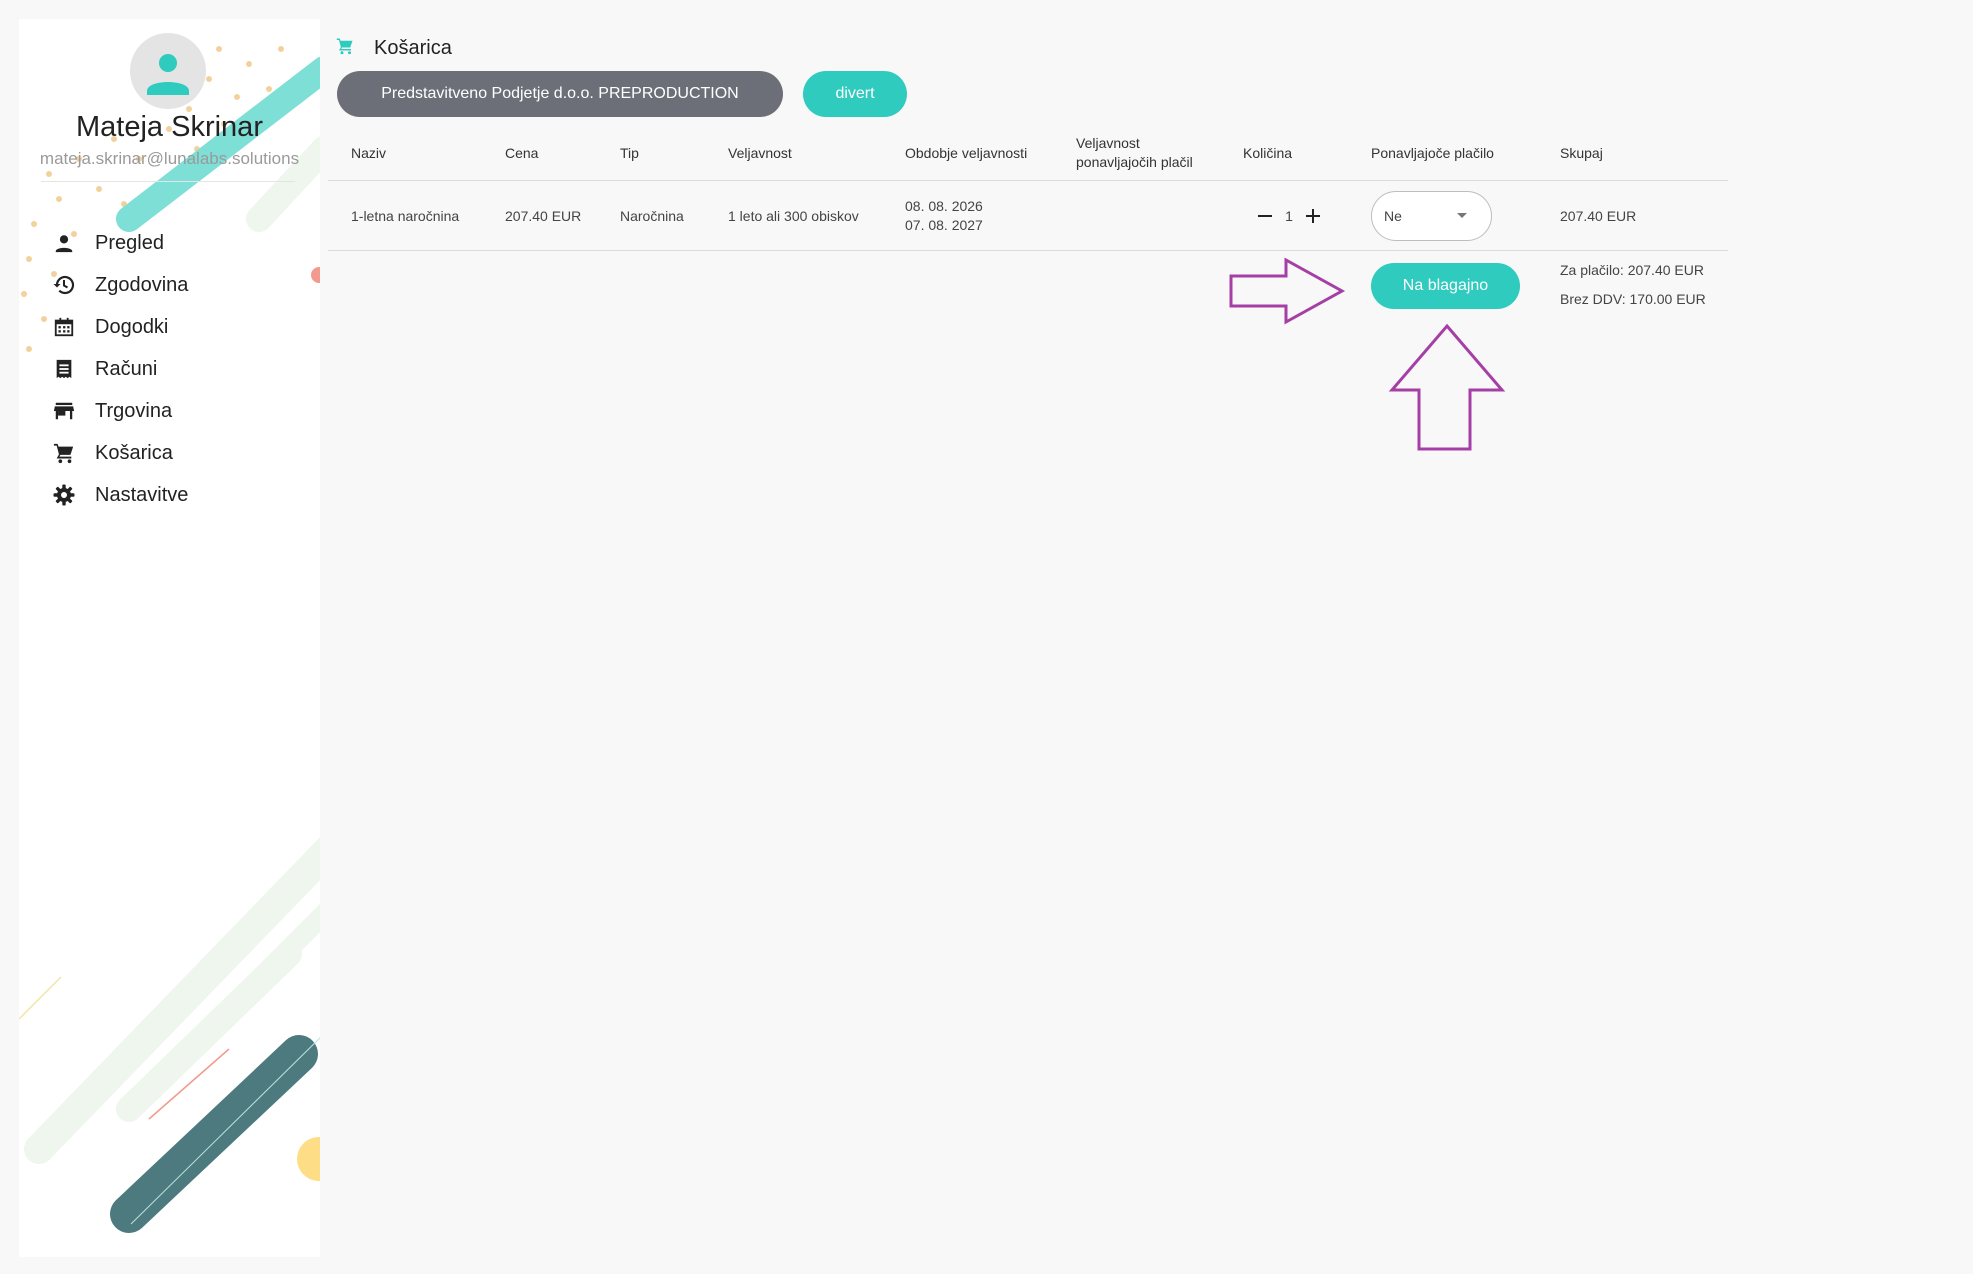 The height and width of the screenshot is (1274, 1973). I want to click on sidebar-item-pregled: Pregled, so click(107, 243).